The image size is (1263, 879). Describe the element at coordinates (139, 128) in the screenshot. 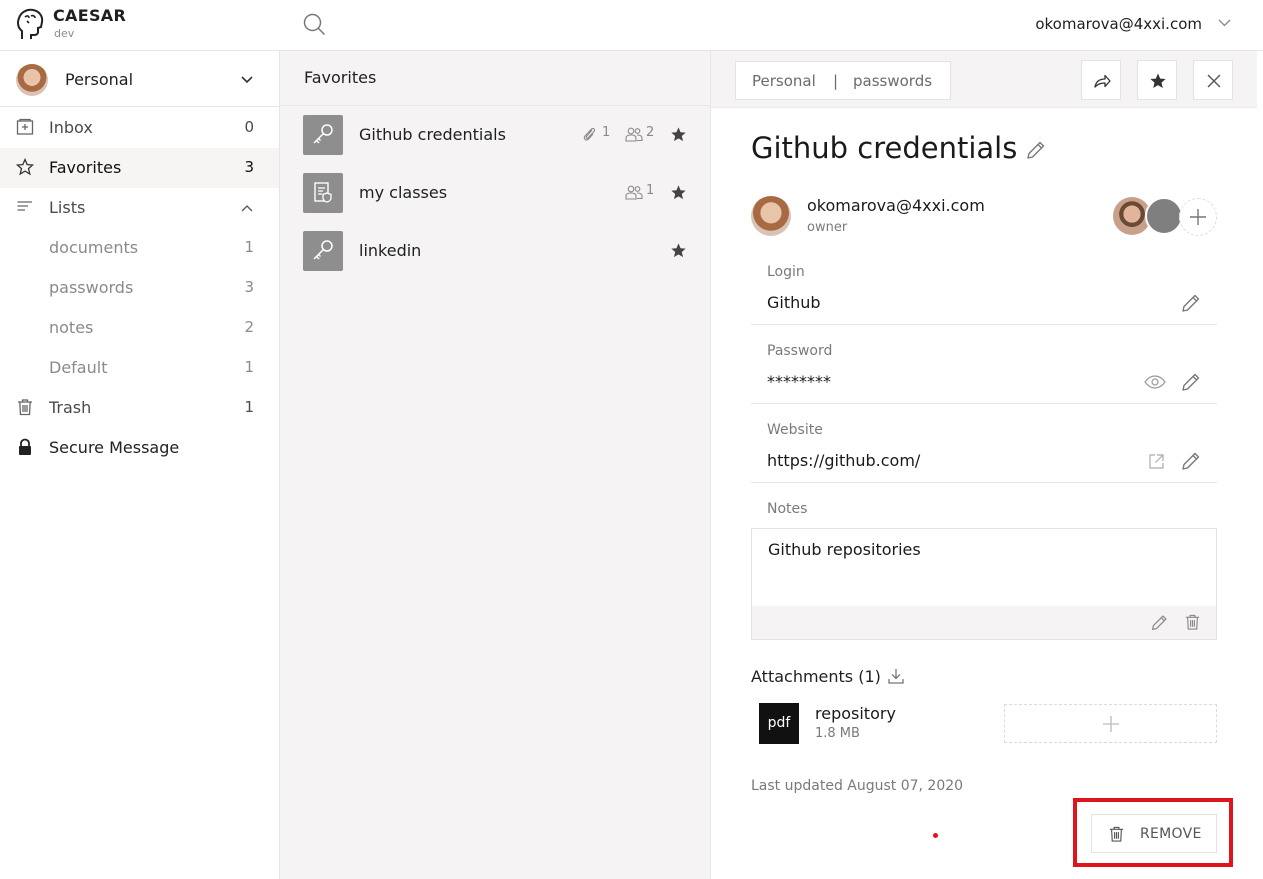

I see `sidebar-item-inbox: Inbox 0` at that location.